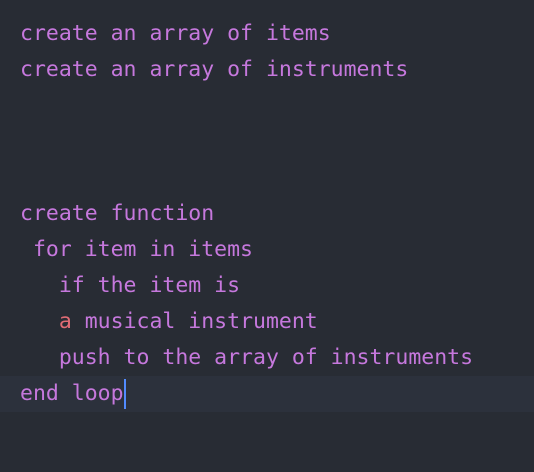 This screenshot has height=472, width=534. I want to click on code-text: if the item is, so click(130, 285).